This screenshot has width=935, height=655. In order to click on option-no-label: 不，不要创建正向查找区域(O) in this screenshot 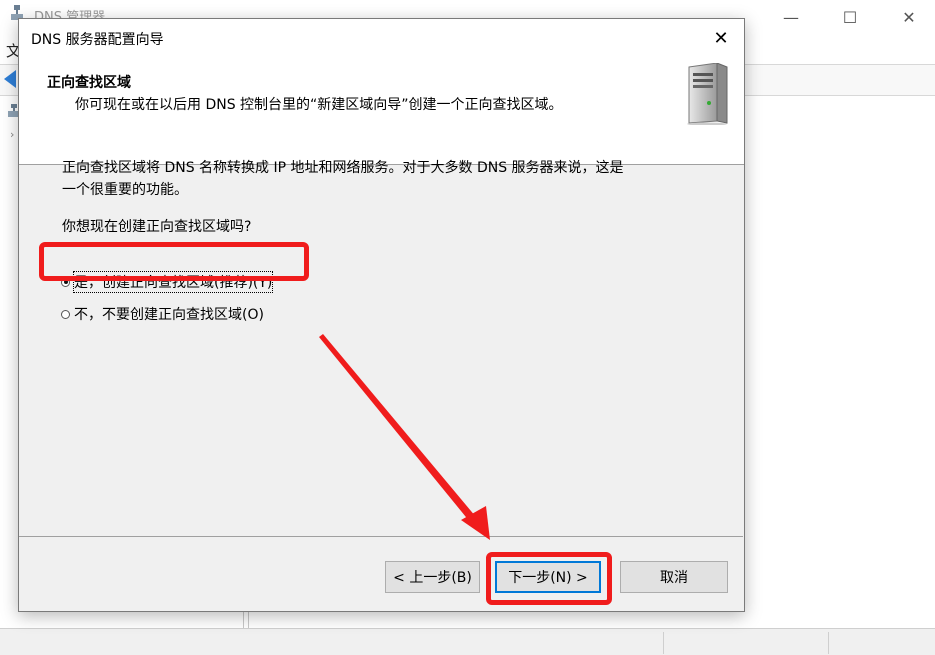, I will do `click(169, 314)`.